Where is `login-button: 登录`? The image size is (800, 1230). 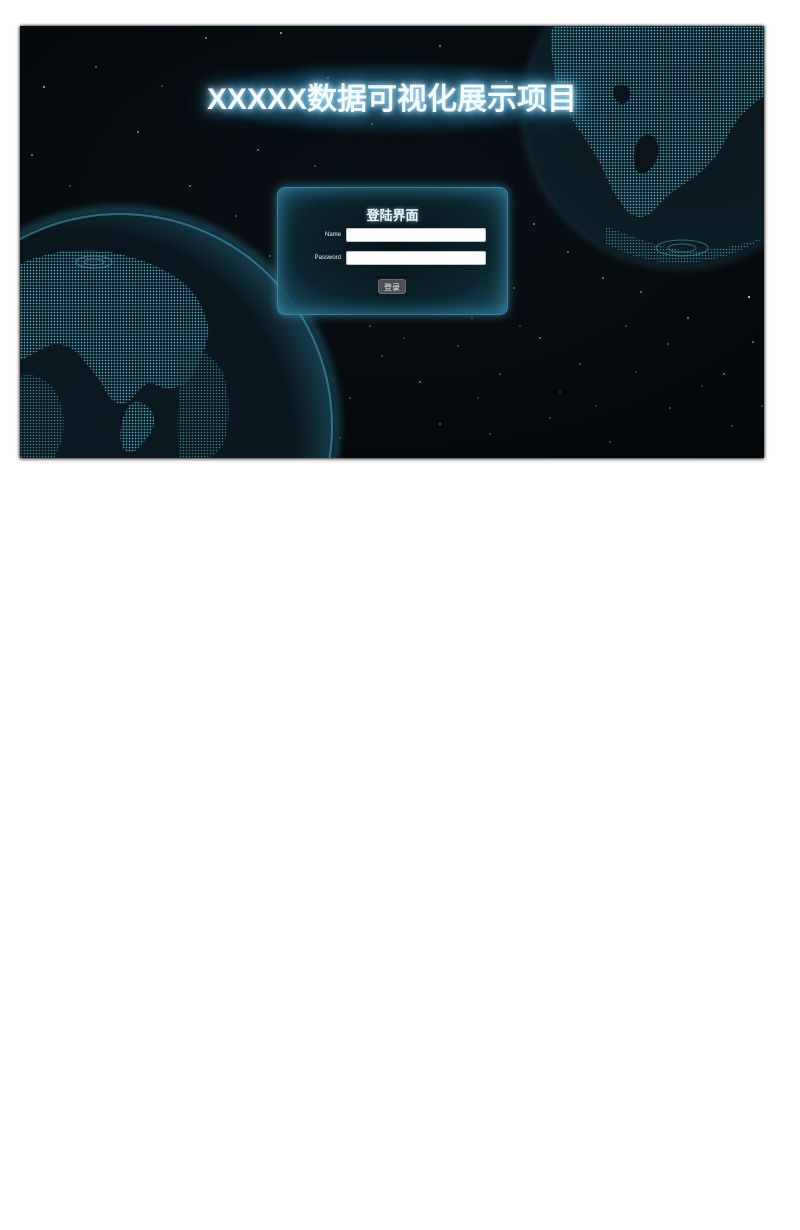
login-button: 登录 is located at coordinates (392, 286).